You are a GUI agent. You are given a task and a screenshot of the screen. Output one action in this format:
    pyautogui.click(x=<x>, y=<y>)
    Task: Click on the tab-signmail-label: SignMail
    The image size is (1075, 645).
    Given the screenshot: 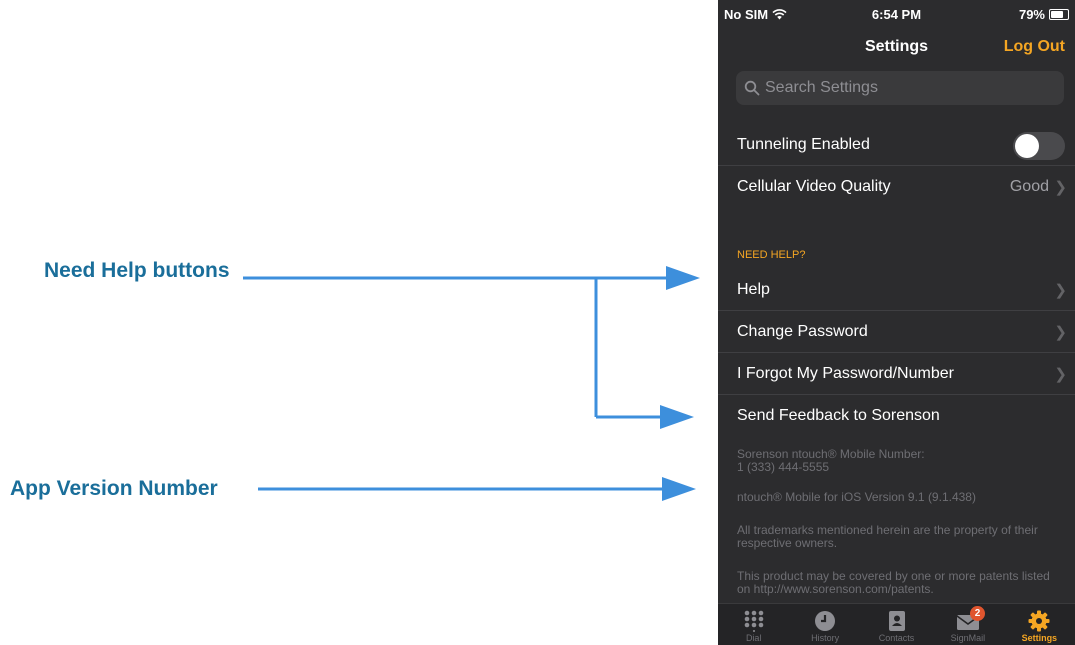 What is the action you would take?
    pyautogui.click(x=968, y=638)
    